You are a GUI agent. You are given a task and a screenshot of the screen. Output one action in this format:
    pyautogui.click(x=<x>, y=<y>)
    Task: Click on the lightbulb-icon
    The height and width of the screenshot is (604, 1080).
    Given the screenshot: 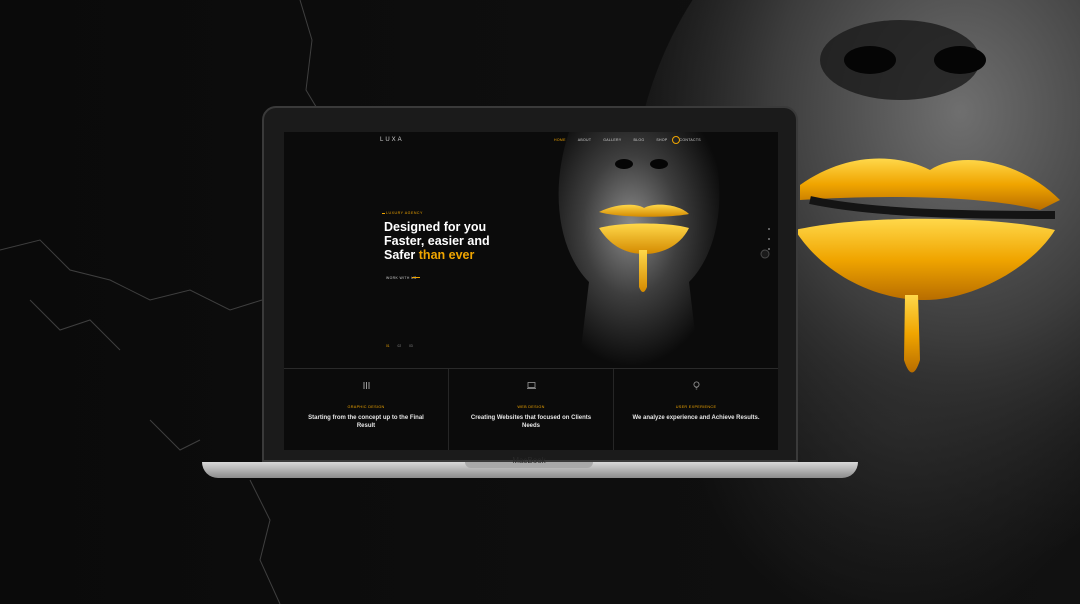 What is the action you would take?
    pyautogui.click(x=696, y=385)
    